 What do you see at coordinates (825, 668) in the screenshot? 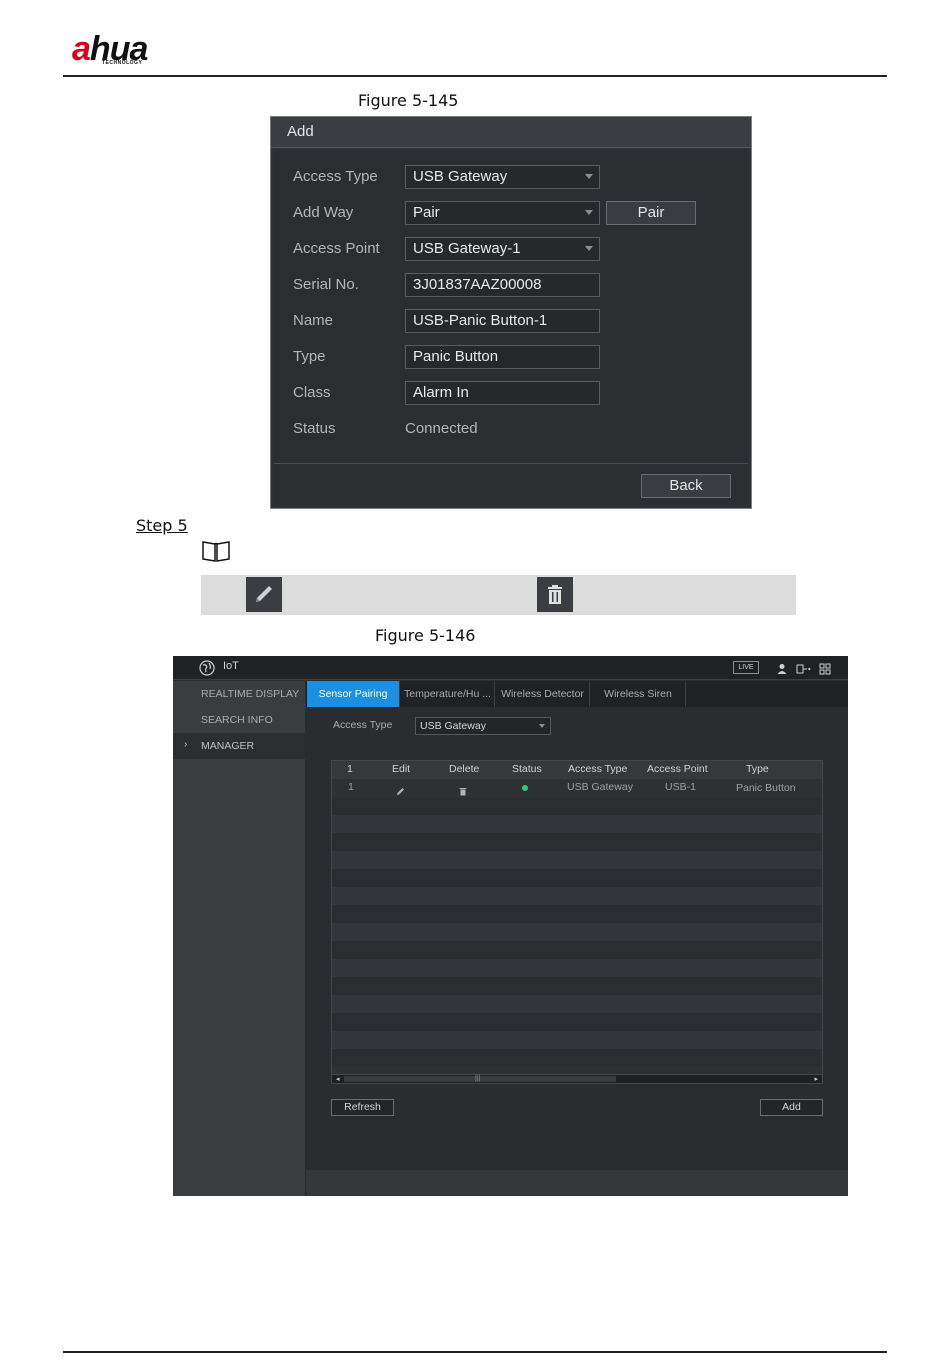
I see `grid-menu-icon` at bounding box center [825, 668].